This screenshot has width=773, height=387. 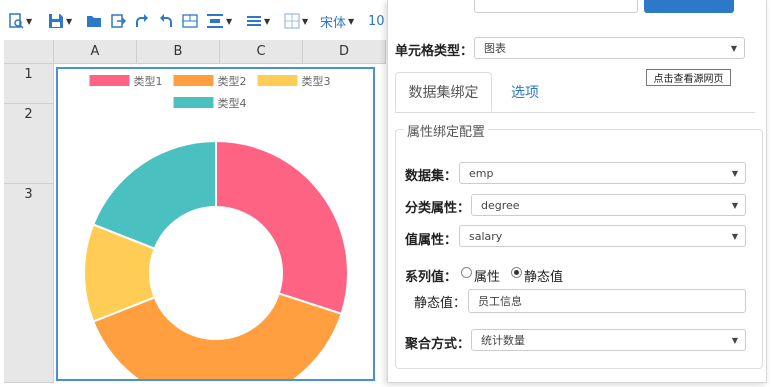 I want to click on font-family-value: 宋体, so click(x=333, y=23).